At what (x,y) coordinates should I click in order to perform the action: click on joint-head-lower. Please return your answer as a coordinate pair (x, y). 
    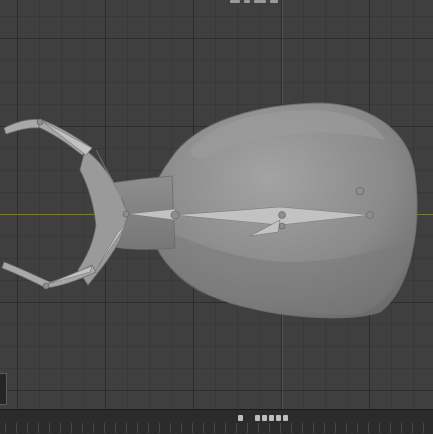
    Looking at the image, I should click on (282, 226).